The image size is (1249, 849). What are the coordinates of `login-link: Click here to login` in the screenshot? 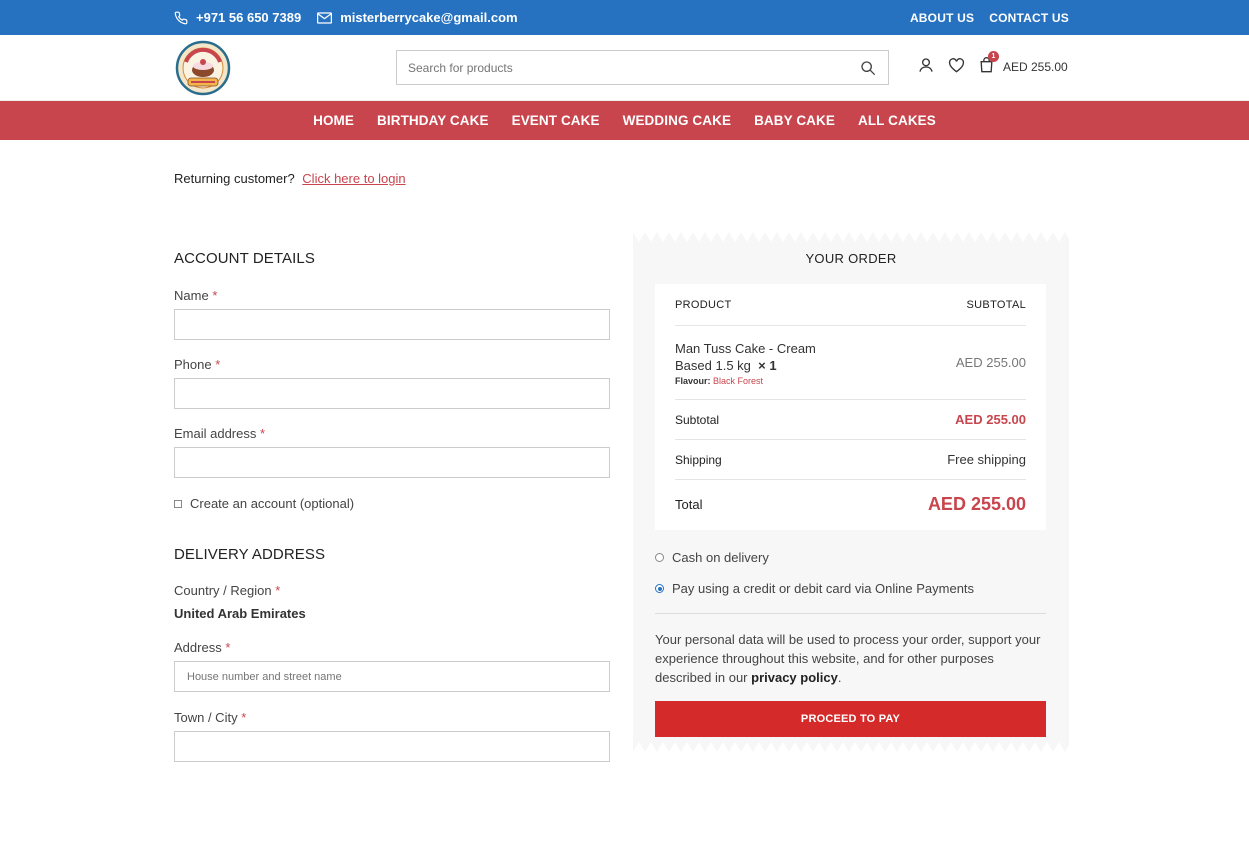 It's located at (353, 178).